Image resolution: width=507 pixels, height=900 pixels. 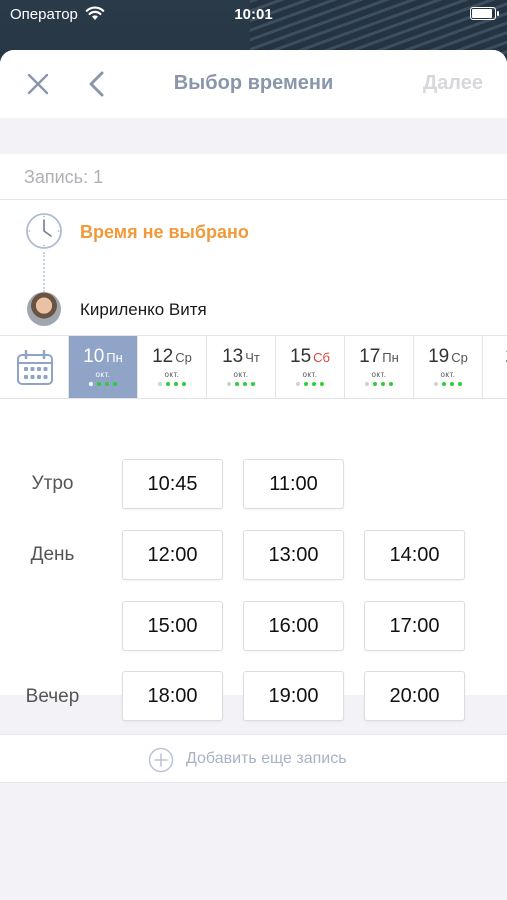 What do you see at coordinates (495, 367) in the screenshot?
I see `date-cell: 20` at bounding box center [495, 367].